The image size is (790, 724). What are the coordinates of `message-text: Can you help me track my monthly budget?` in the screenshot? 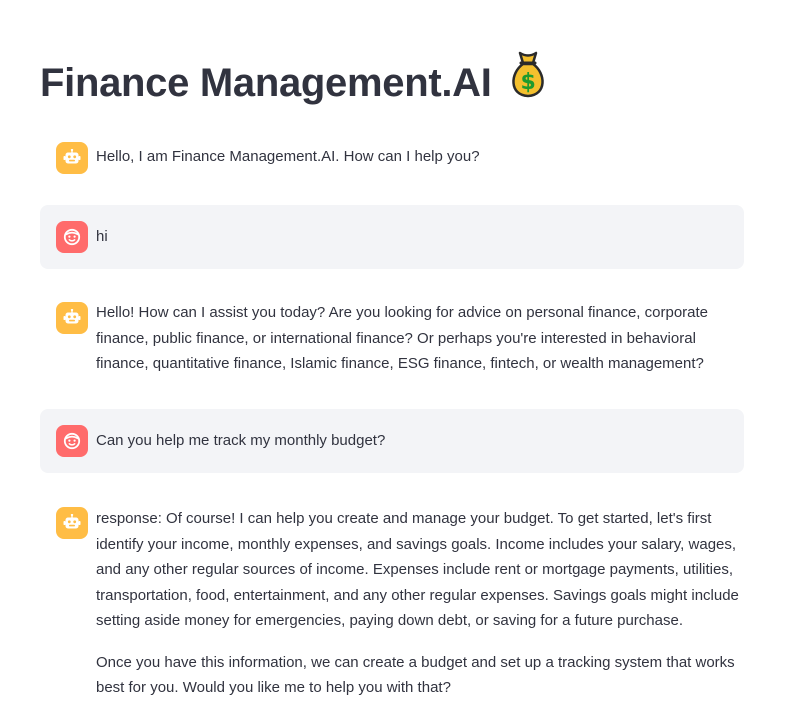 It's located at (420, 441).